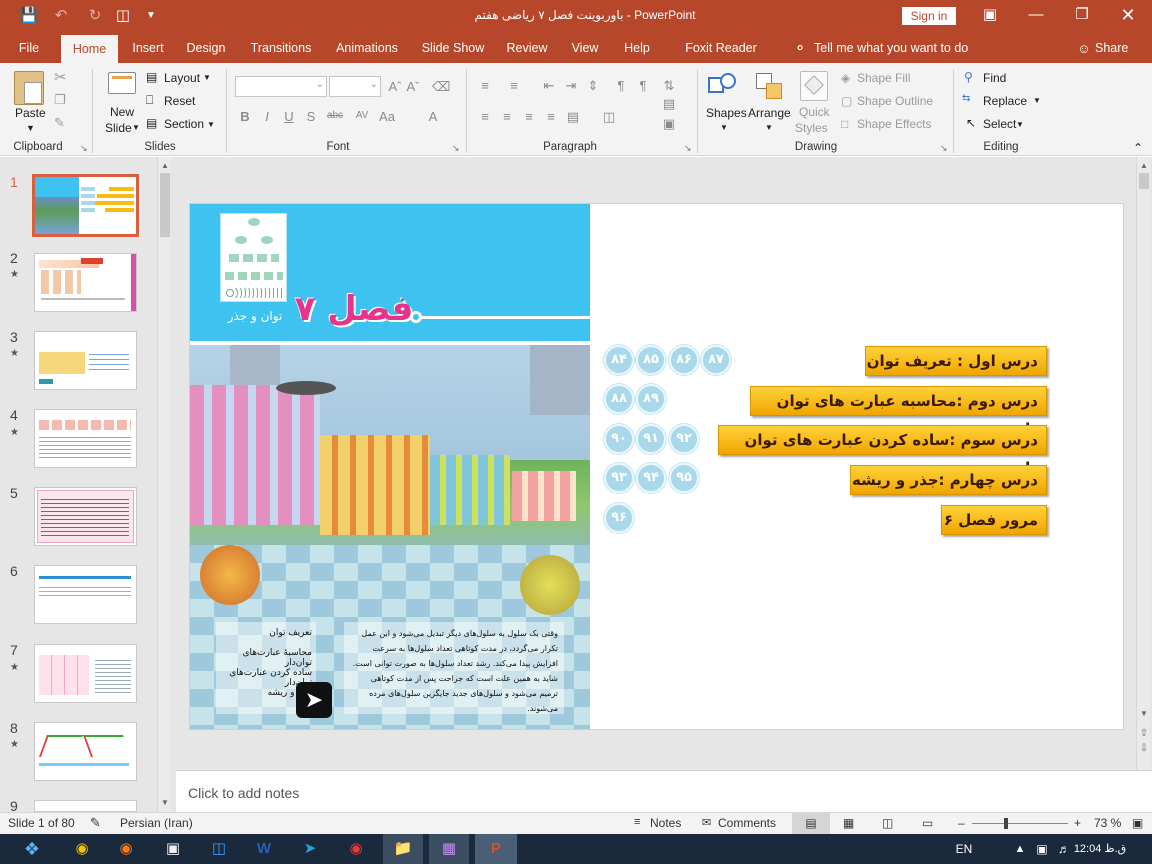 The image size is (1152, 864). Describe the element at coordinates (84, 148) in the screenshot. I see `clipboard-launcher-icon: ↘` at that location.